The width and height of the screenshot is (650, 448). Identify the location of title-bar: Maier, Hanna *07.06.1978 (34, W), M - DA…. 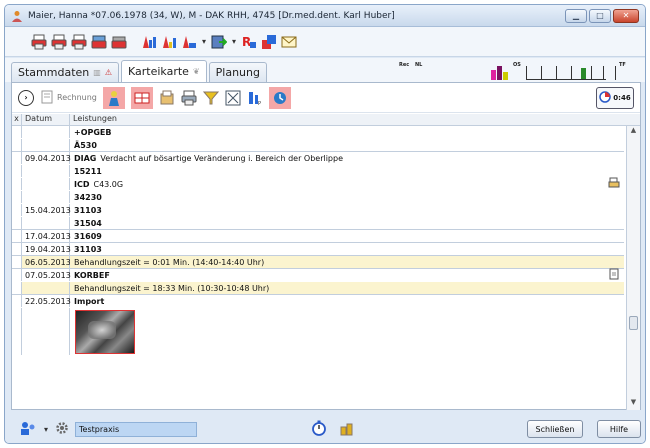
(325, 16).